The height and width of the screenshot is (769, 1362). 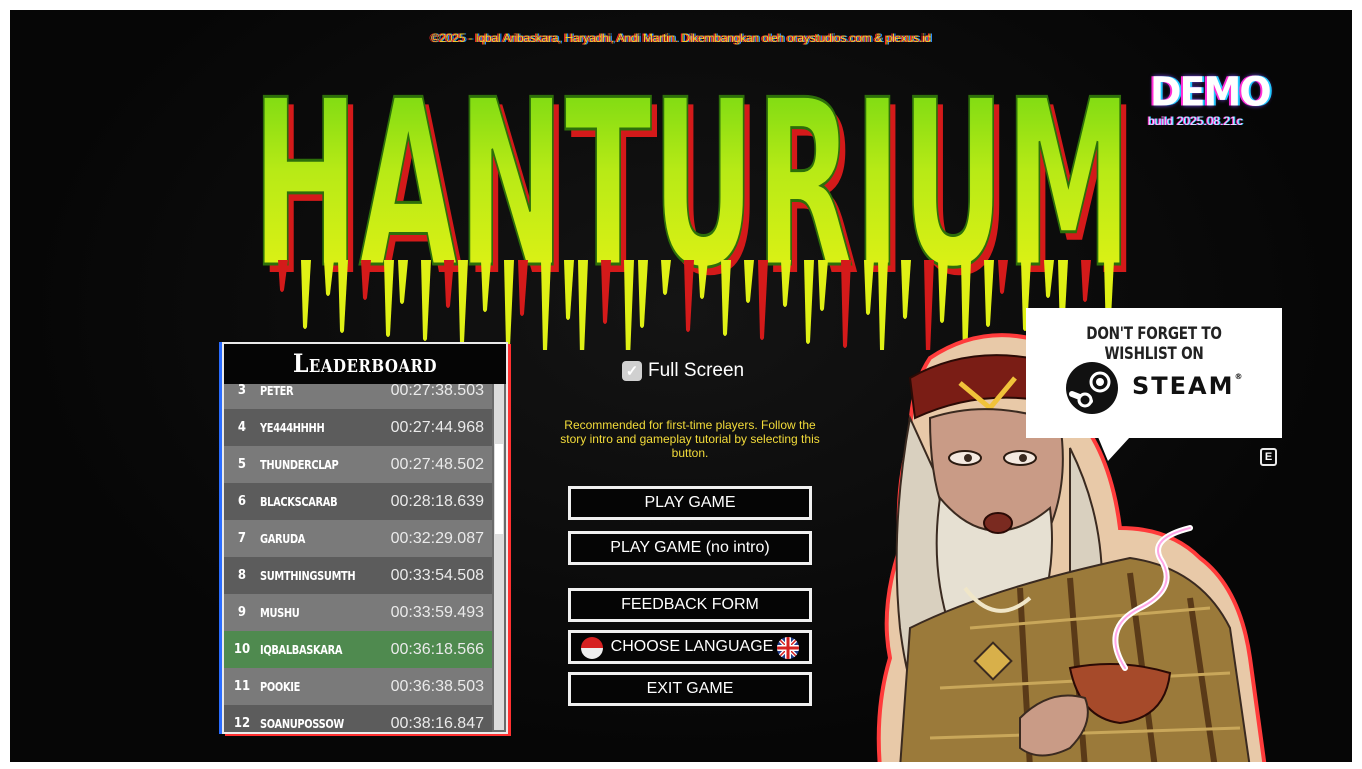 I want to click on feedback-form-label: FEEDBACK FORM, so click(x=690, y=604).